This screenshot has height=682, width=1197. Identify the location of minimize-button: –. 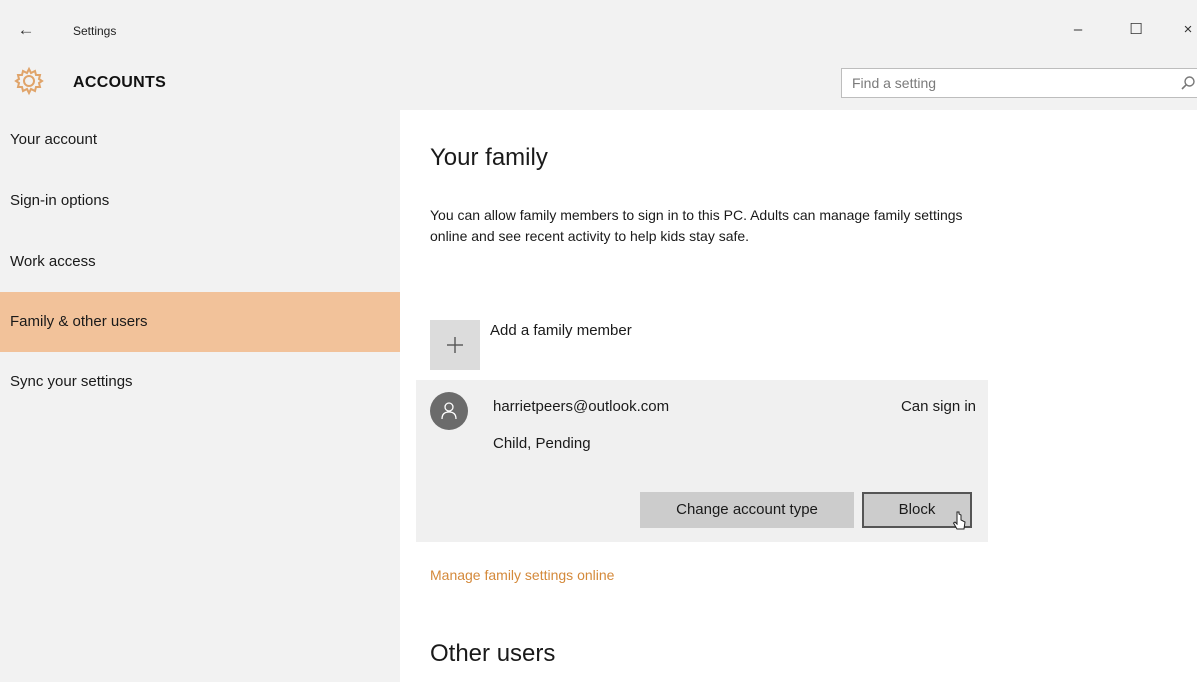
(1078, 30).